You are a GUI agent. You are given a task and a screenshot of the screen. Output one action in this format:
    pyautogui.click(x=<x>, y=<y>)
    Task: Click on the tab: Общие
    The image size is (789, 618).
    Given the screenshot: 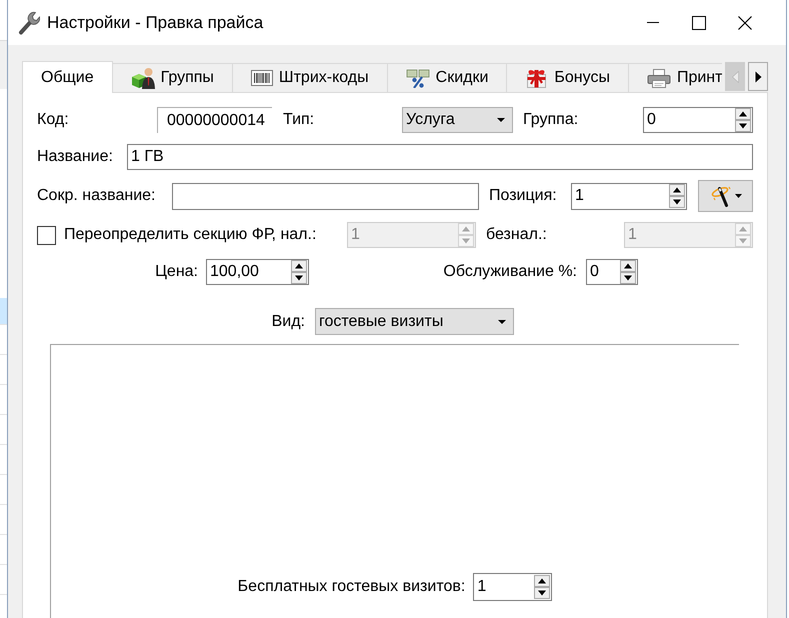 What is the action you would take?
    pyautogui.click(x=67, y=77)
    